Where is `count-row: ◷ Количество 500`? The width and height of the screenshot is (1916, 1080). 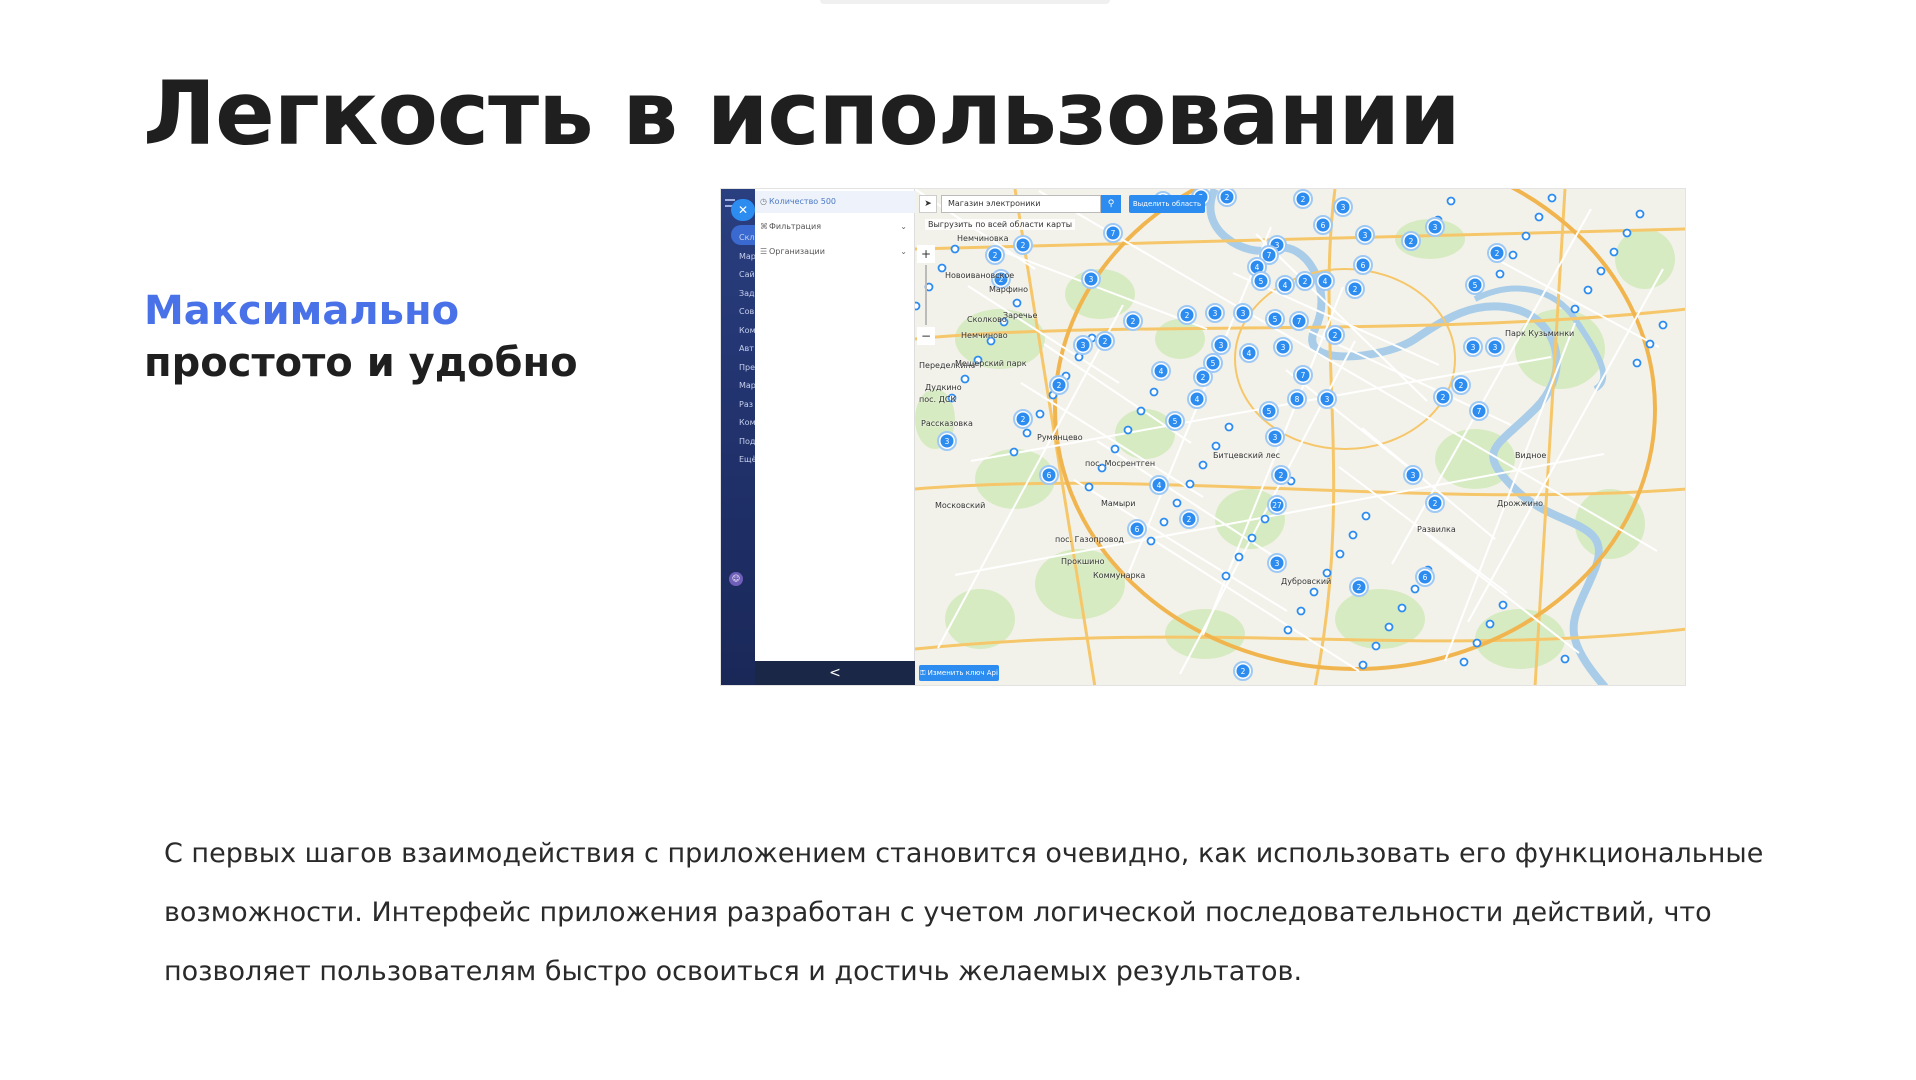 count-row: ◷ Количество 500 is located at coordinates (835, 202).